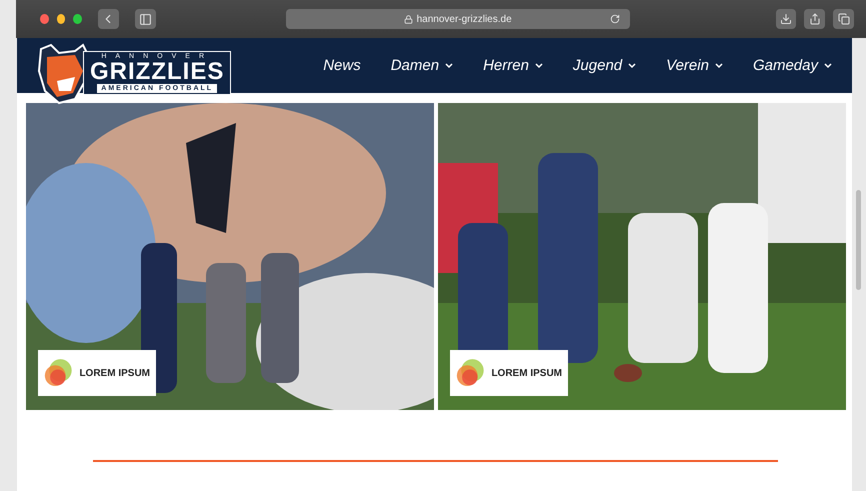 The image size is (866, 491). I want to click on reload-icon, so click(615, 19).